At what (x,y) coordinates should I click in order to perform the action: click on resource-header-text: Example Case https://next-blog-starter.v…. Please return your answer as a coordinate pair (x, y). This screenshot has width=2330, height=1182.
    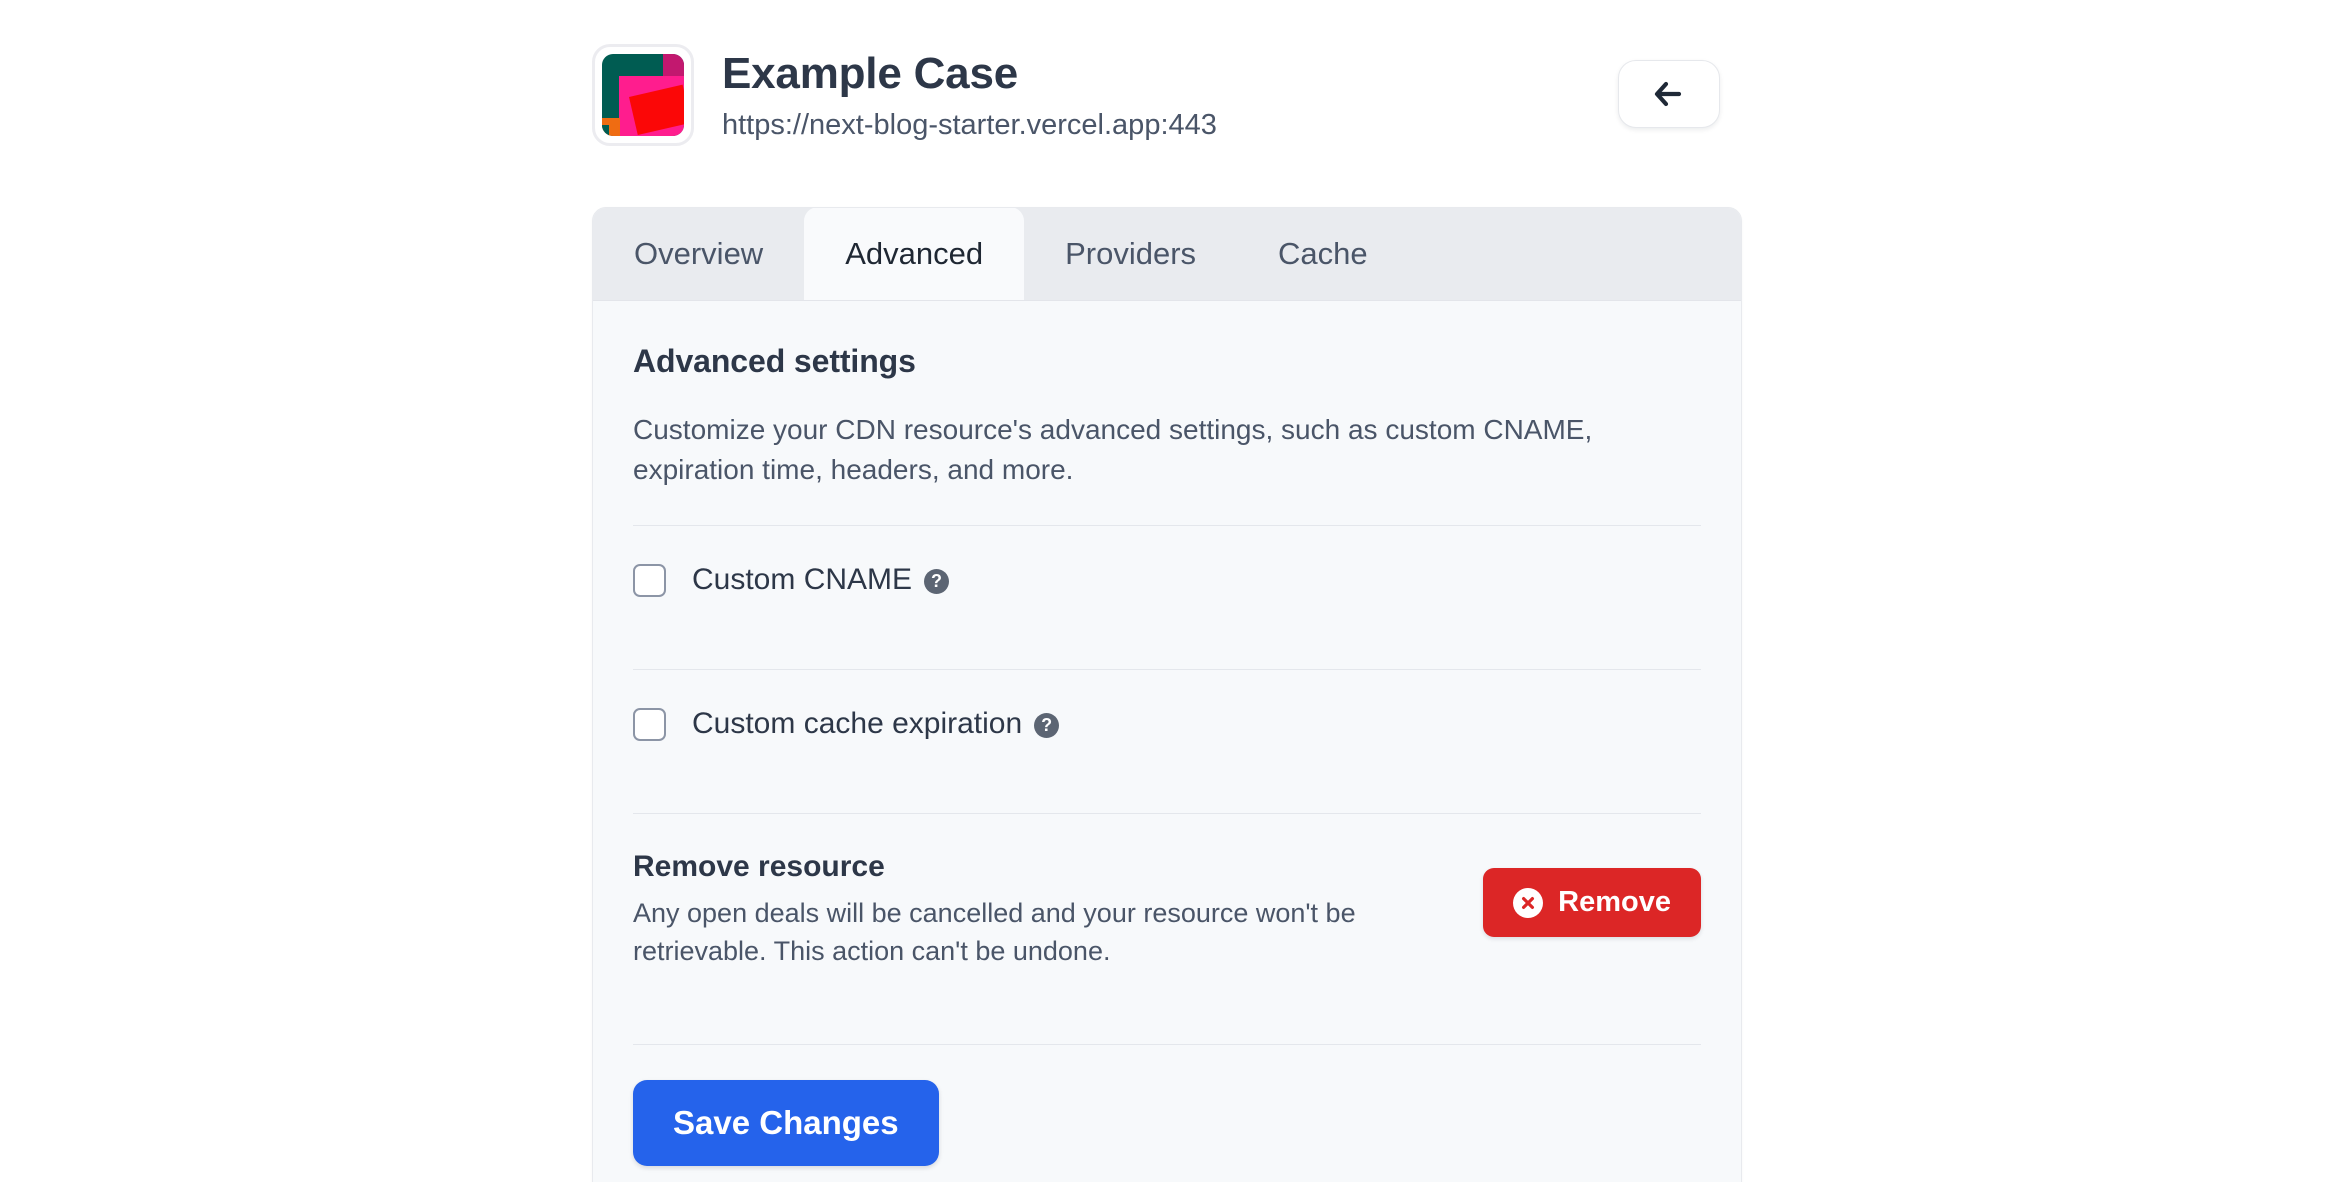
    Looking at the image, I should click on (1170, 93).